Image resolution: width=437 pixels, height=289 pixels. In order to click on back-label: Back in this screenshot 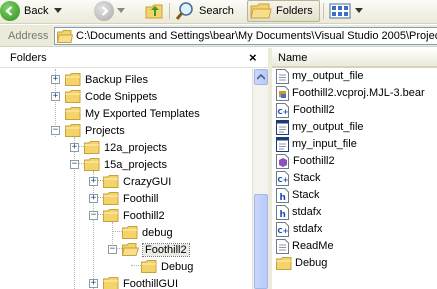, I will do `click(36, 11)`.